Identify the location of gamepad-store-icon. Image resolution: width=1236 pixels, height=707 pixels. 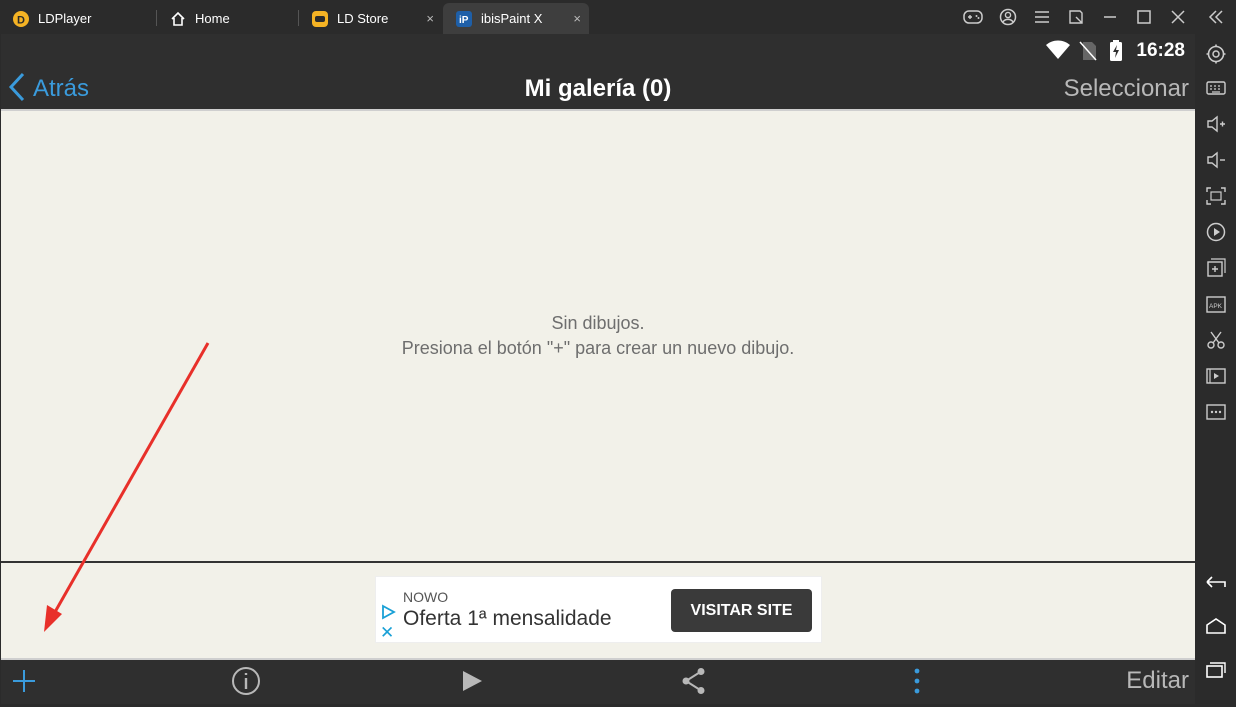
(320, 19).